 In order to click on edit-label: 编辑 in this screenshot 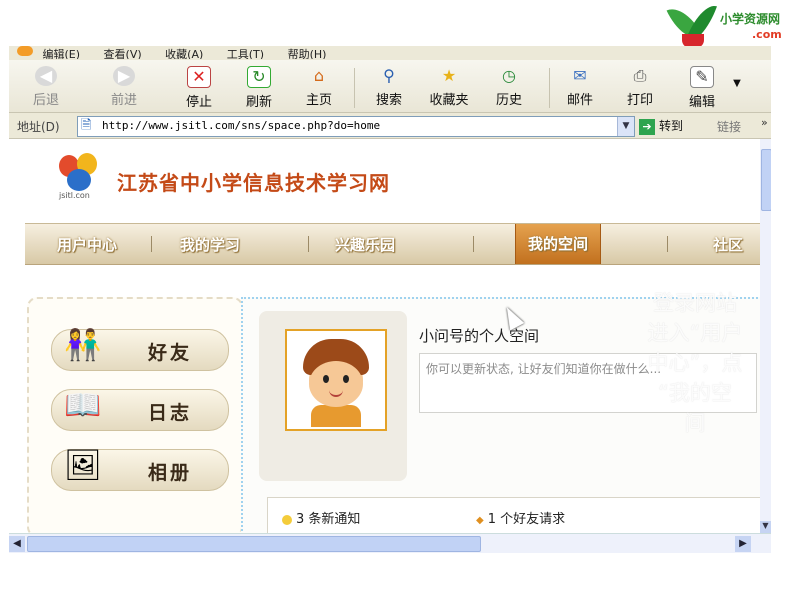, I will do `click(701, 102)`.